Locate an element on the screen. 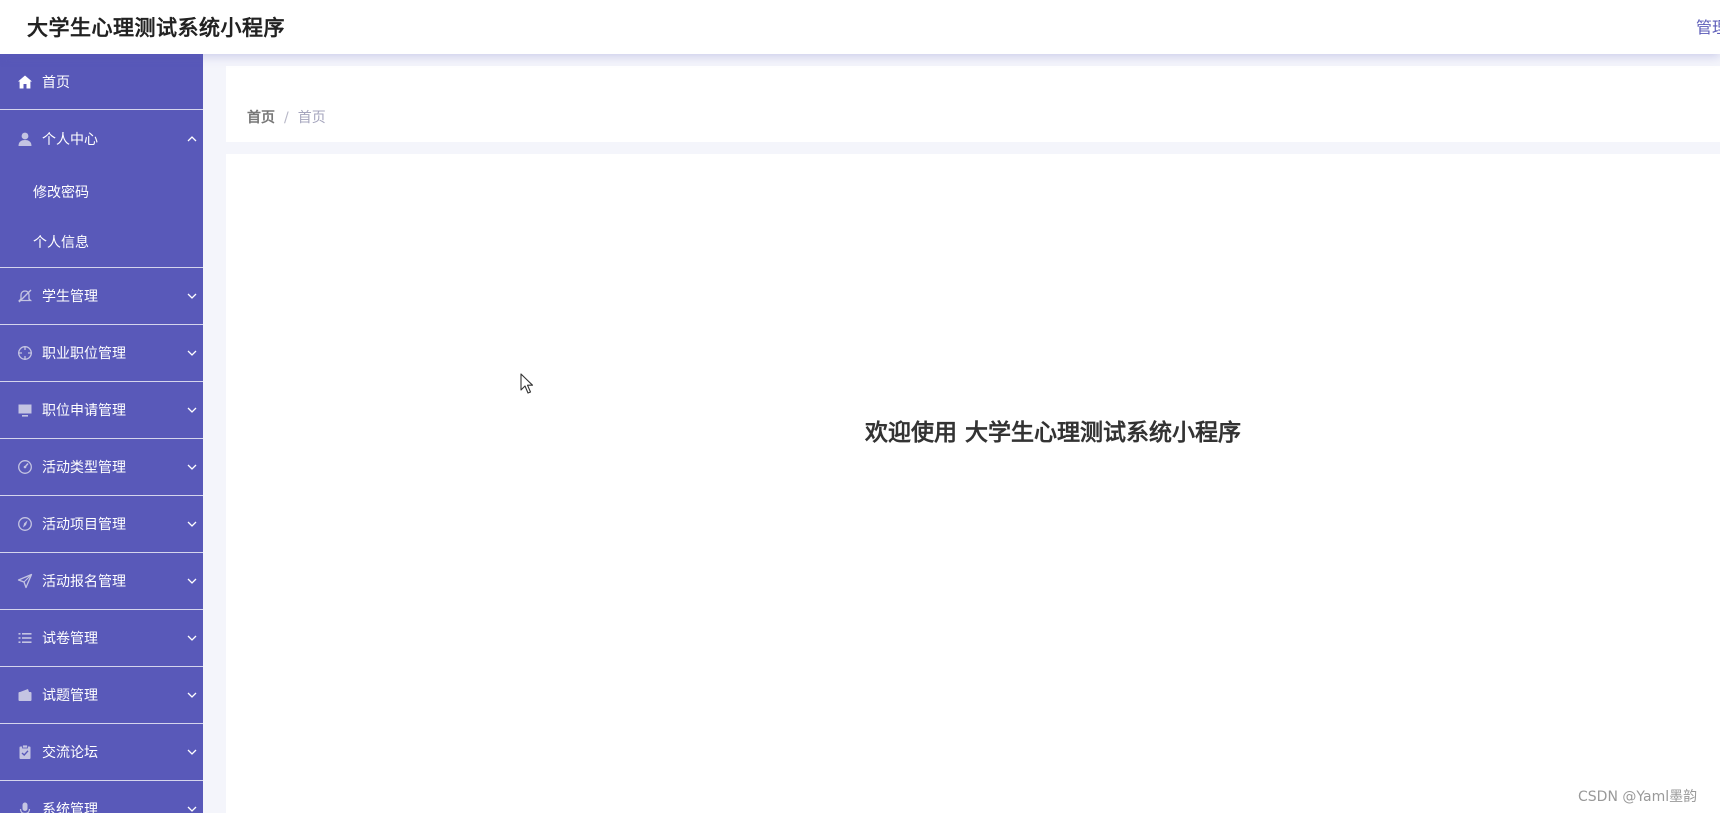 This screenshot has height=813, width=1720. breadcrumb-root-link: 首页 is located at coordinates (261, 118).